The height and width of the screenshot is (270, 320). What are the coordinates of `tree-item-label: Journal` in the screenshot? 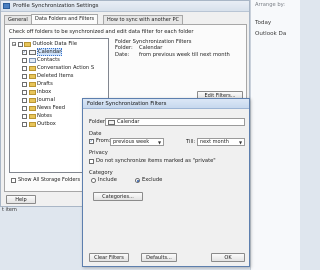 It's located at (46, 100).